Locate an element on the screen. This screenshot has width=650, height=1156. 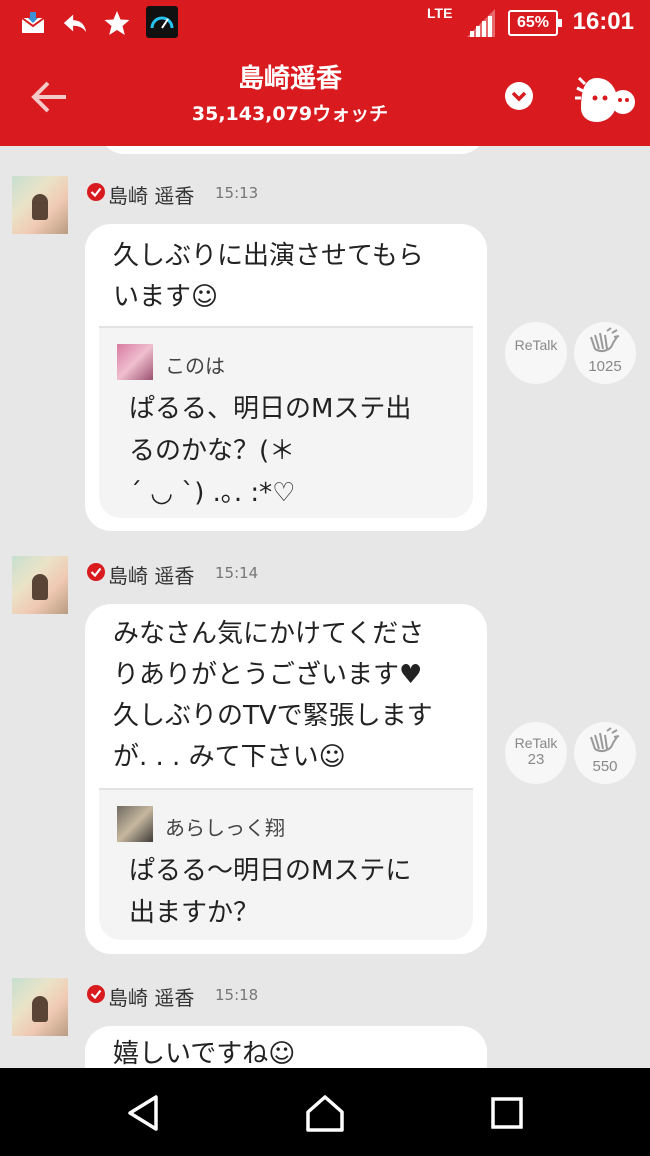
quoted-line: るのかな？(＊ is located at coordinates (212, 451).